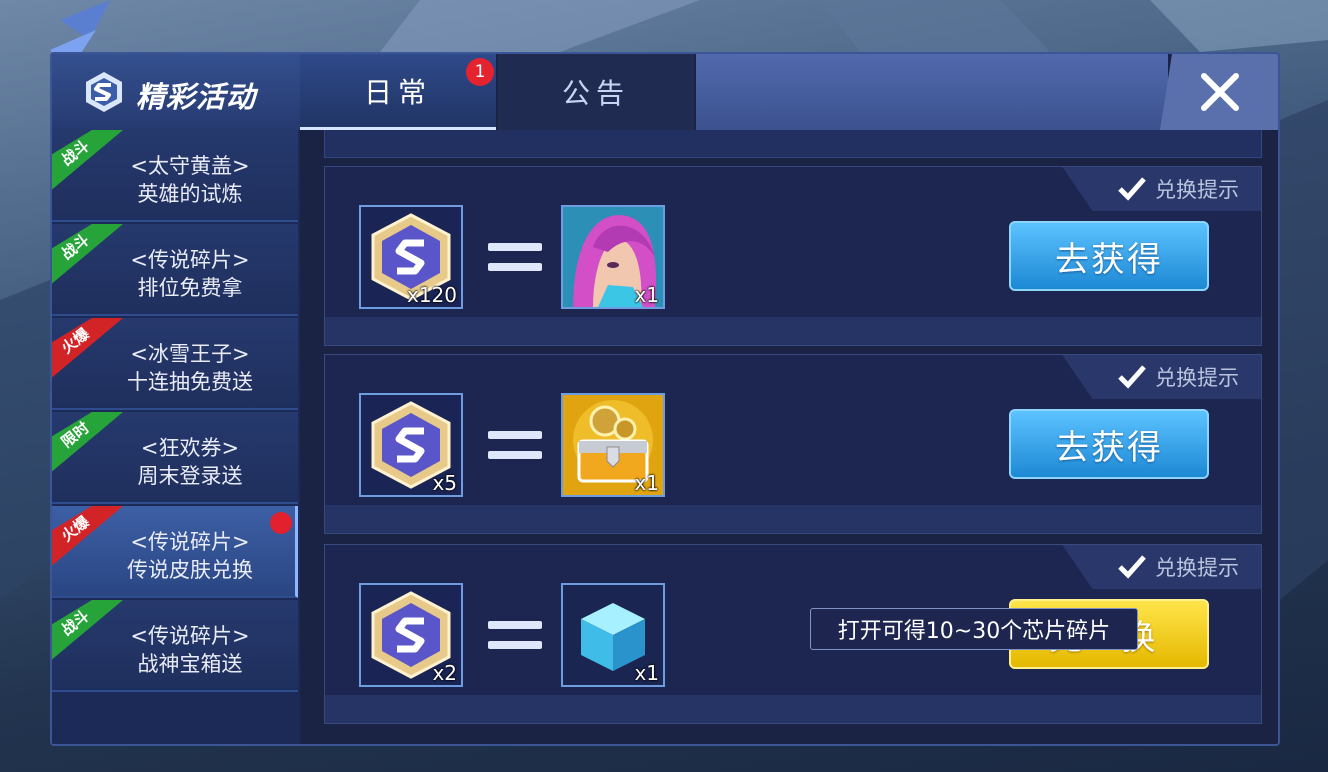 This screenshot has height=772, width=1328. I want to click on sidebar-item-war-god-chest: 战斗 <传说碎片> 战神宝箱送, so click(175, 646).